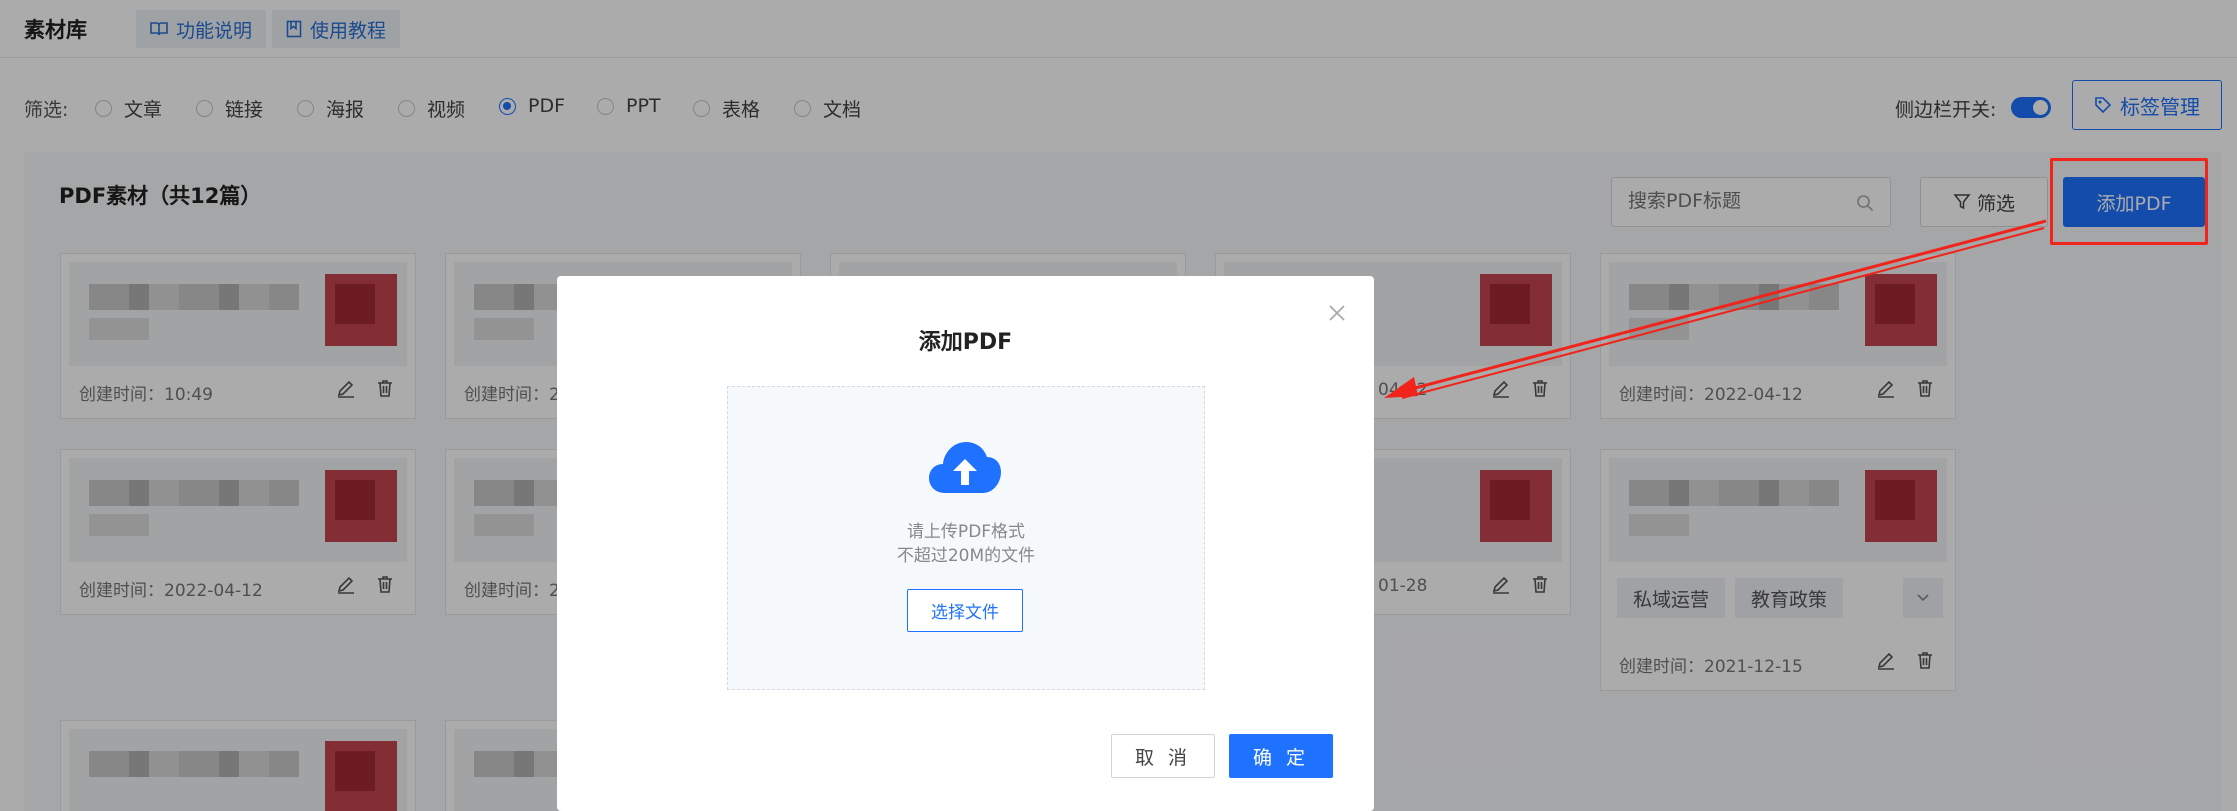  I want to click on confirm-button: 确 定, so click(1281, 756).